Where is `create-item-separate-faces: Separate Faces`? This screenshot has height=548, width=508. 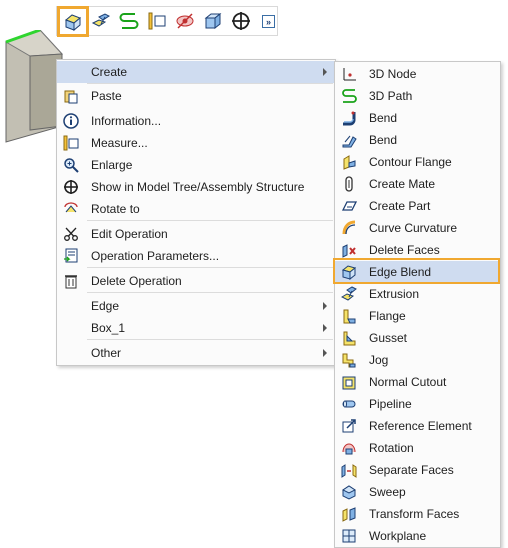
create-item-separate-faces: Separate Faces is located at coordinates (417, 470).